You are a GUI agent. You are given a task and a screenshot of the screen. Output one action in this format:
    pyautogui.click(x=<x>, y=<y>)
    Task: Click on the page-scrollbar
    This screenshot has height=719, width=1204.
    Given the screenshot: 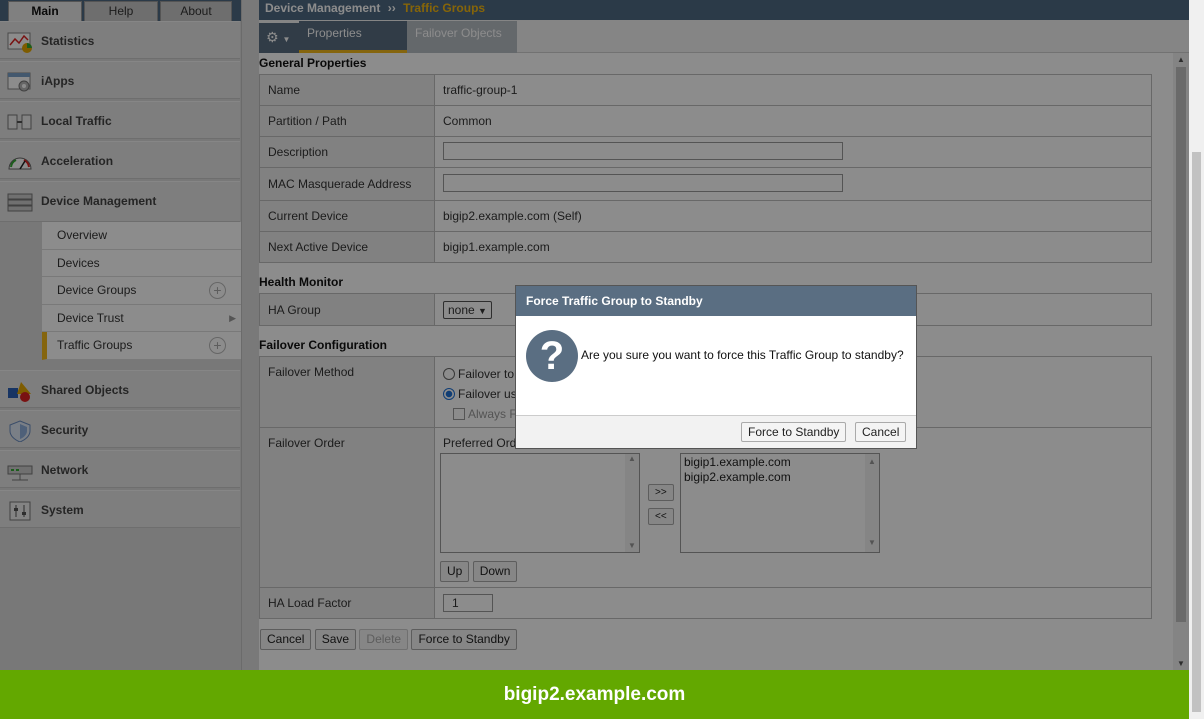 What is the action you would take?
    pyautogui.click(x=1196, y=359)
    